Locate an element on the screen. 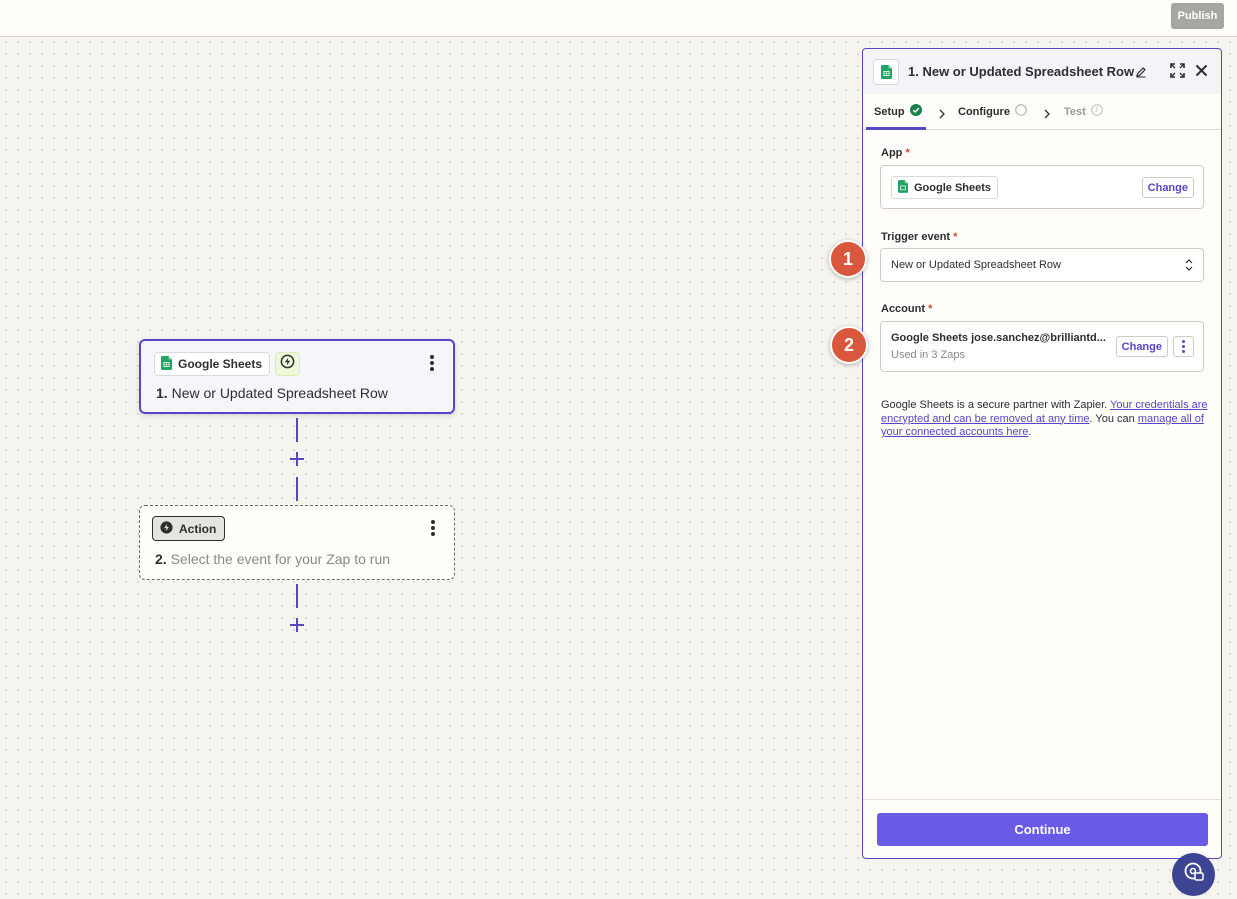 This screenshot has height=899, width=1237. label-text: App is located at coordinates (892, 153).